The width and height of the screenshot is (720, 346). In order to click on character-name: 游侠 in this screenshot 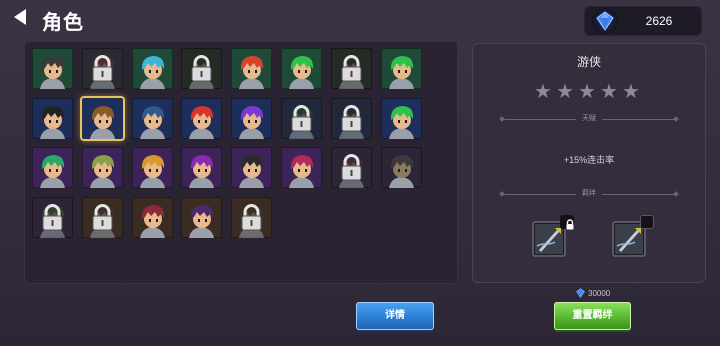, I will do `click(588, 62)`.